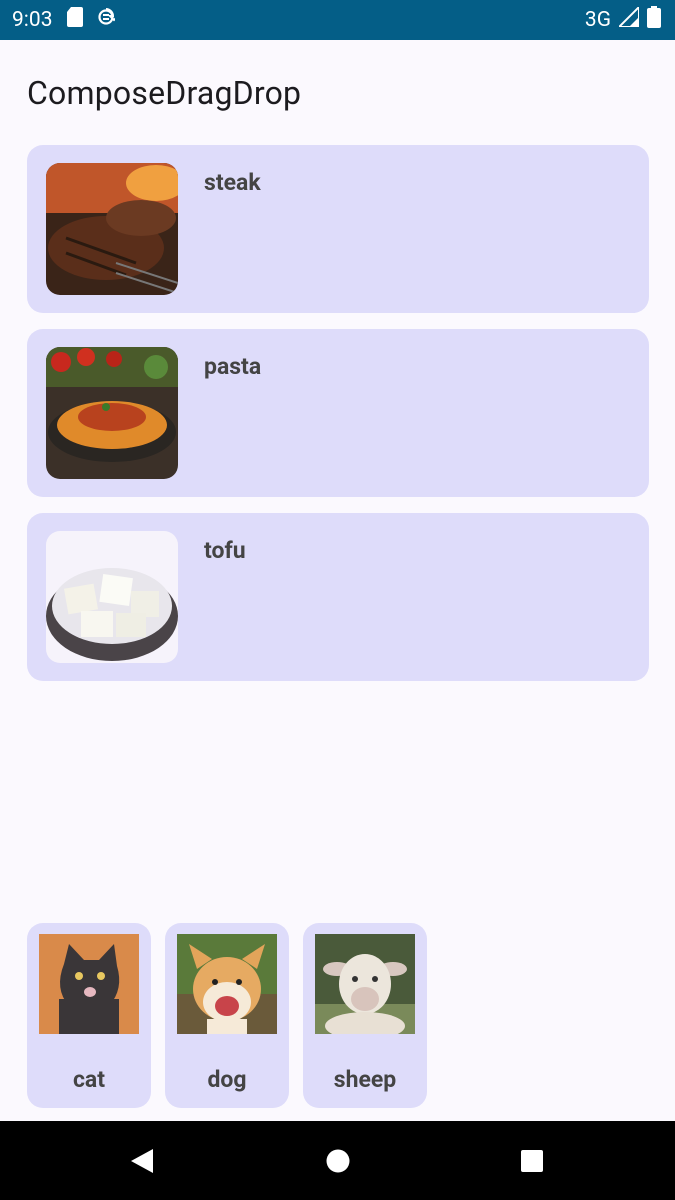 Image resolution: width=675 pixels, height=1200 pixels. Describe the element at coordinates (365, 1079) in the screenshot. I see `animal-label: sheep` at that location.